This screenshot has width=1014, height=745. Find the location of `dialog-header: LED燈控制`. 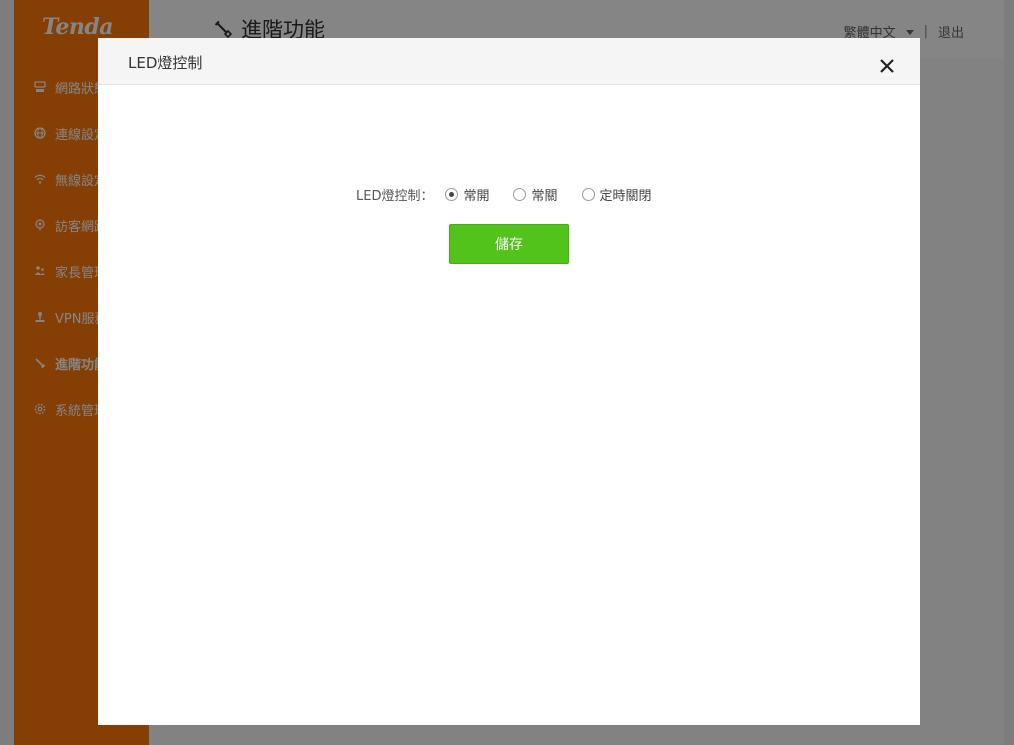

dialog-header: LED燈控制 is located at coordinates (509, 61).